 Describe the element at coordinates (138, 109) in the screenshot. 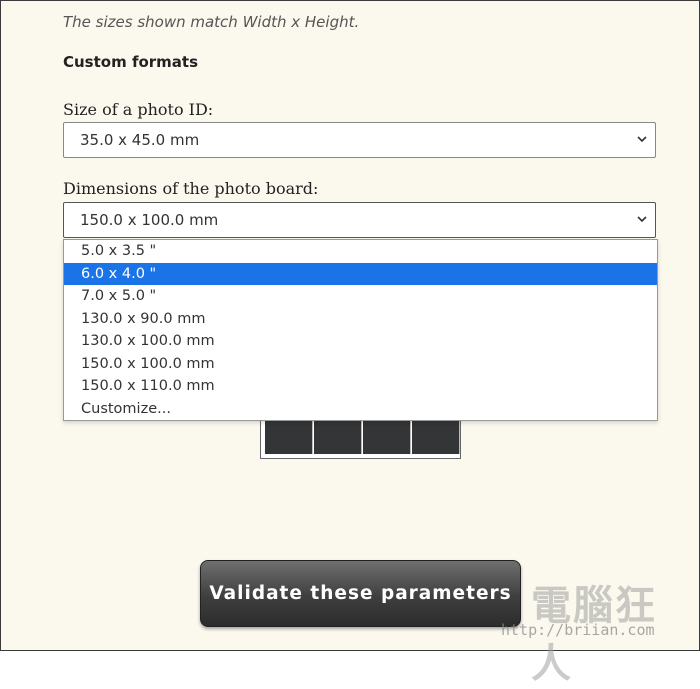

I see `photo-id-label: Size of a photo ID:` at that location.